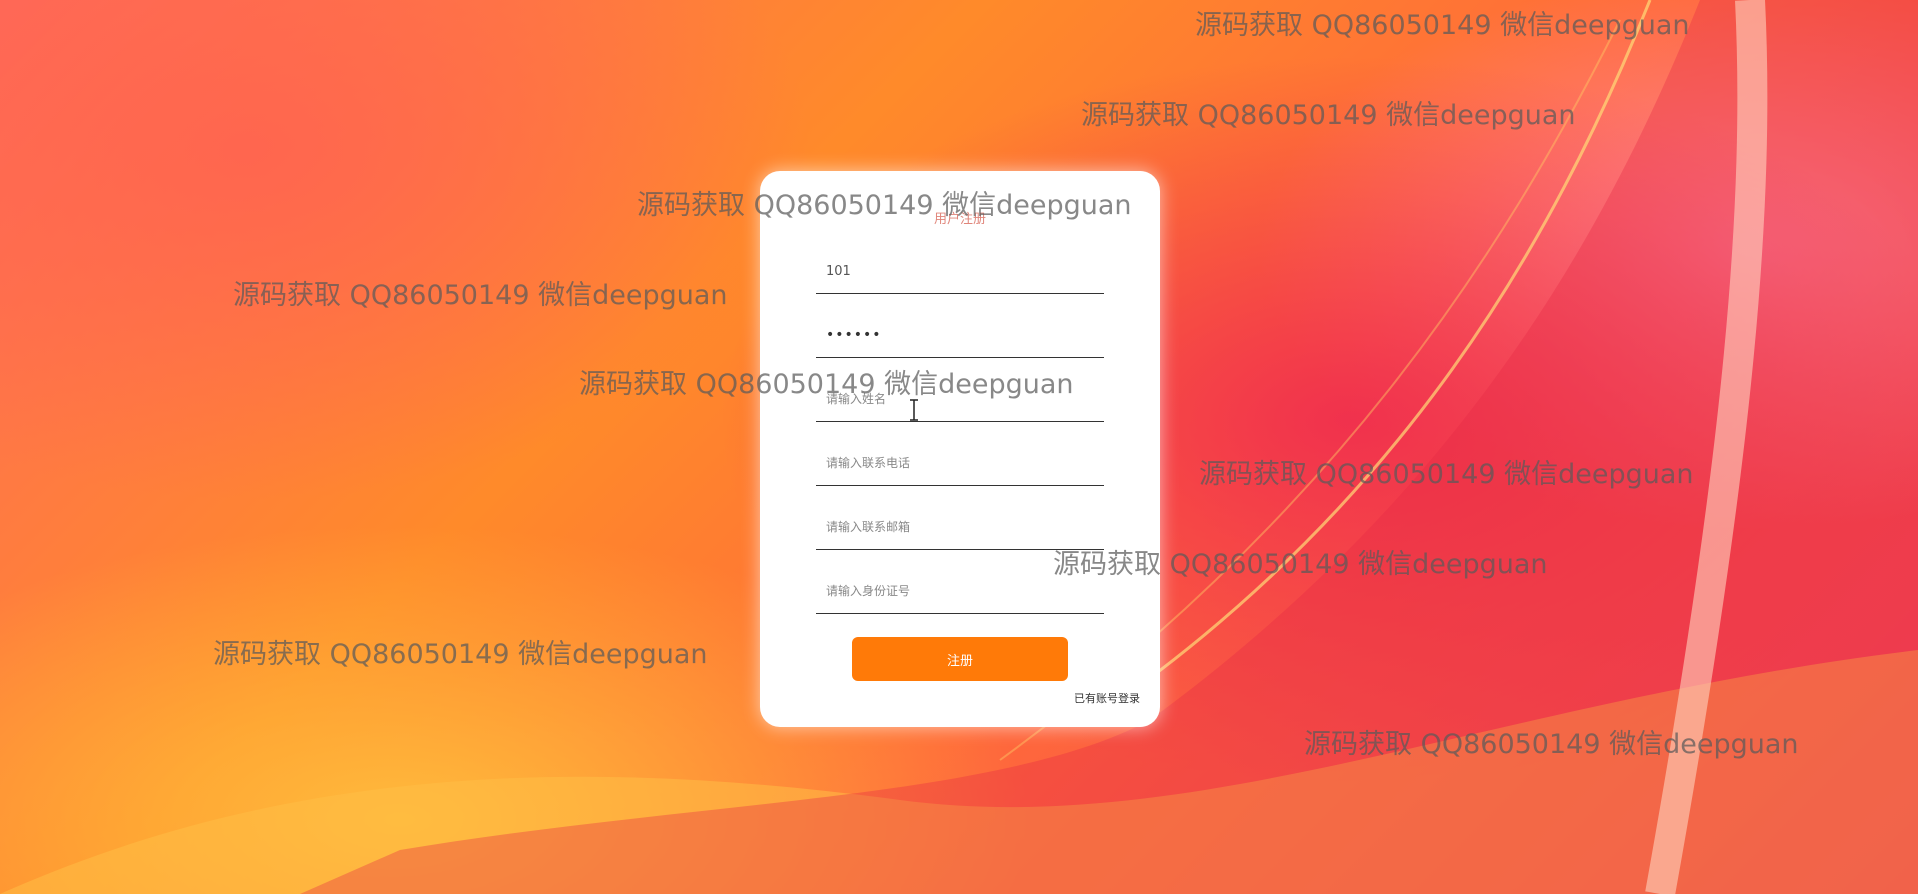 The image size is (1918, 894). I want to click on name-field, so click(960, 399).